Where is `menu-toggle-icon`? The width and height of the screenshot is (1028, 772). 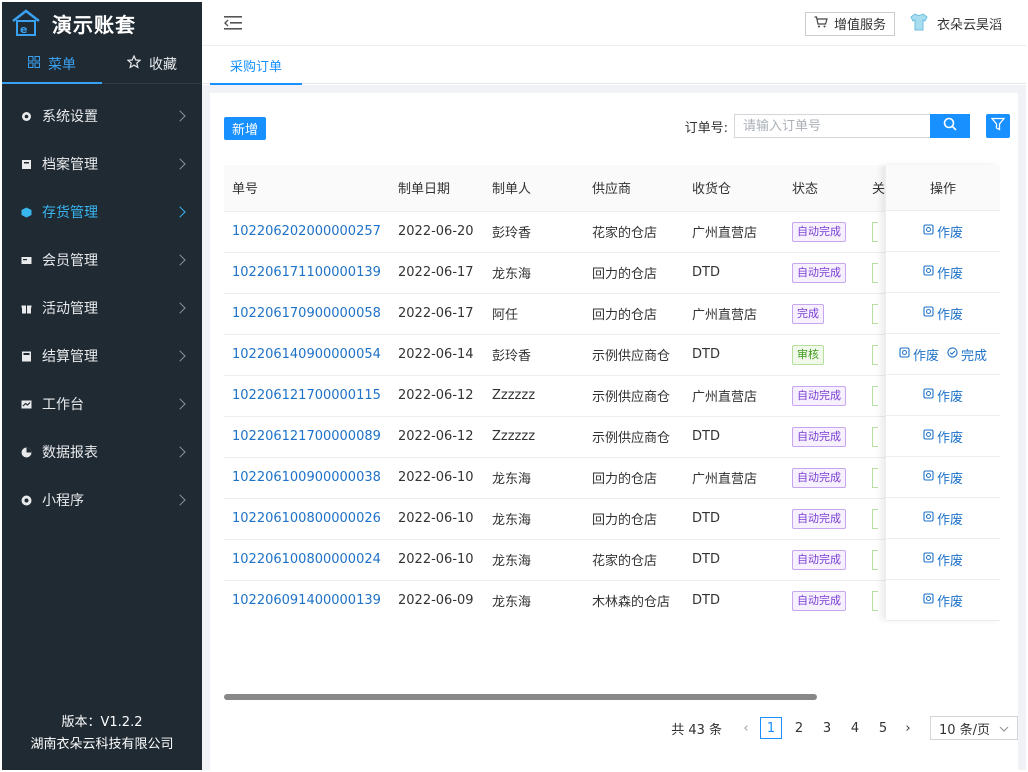
menu-toggle-icon is located at coordinates (235, 24).